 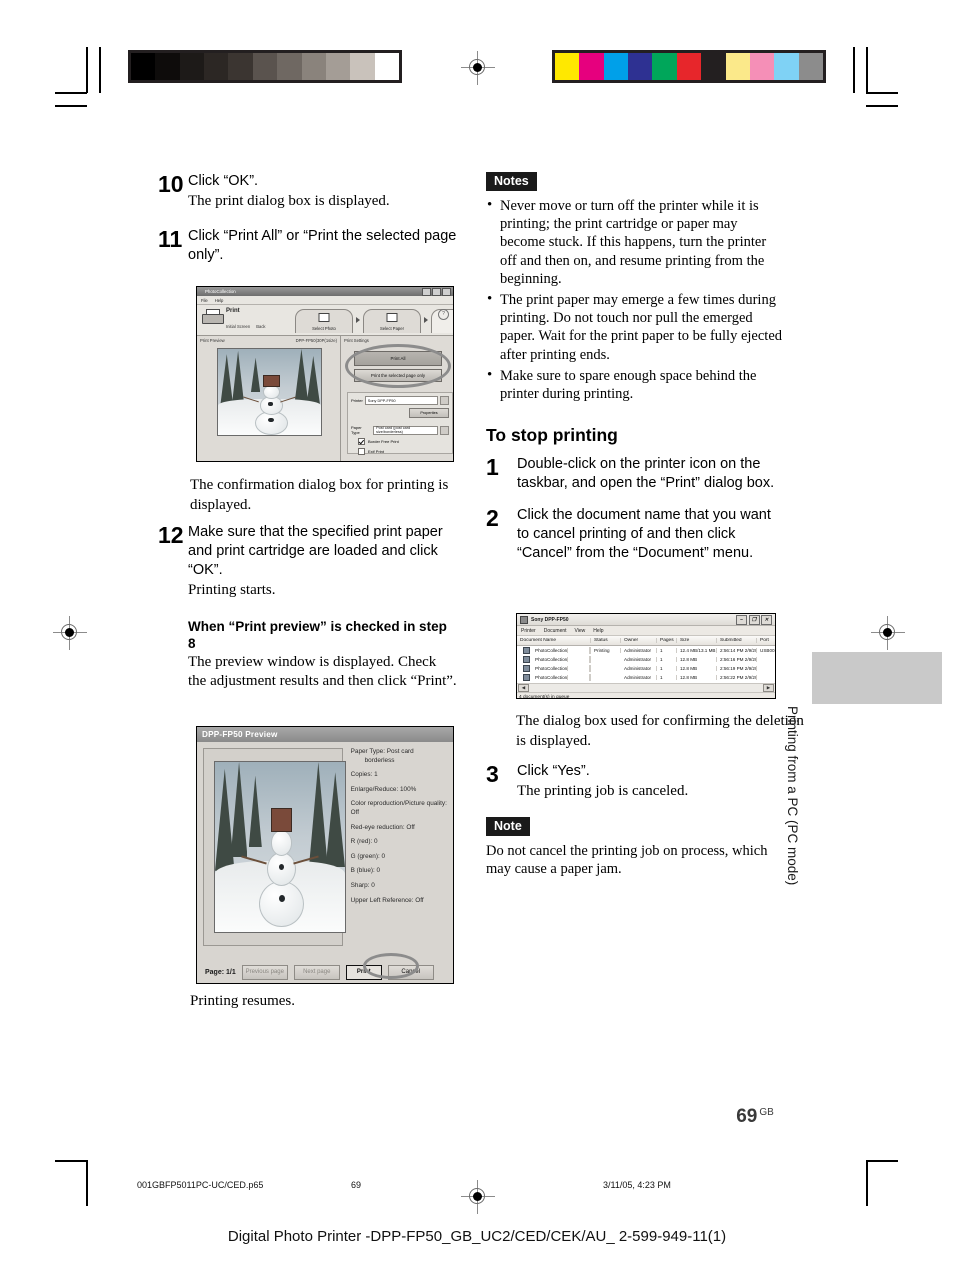 I want to click on wizard-photo-thumbnail, so click(x=269, y=392).